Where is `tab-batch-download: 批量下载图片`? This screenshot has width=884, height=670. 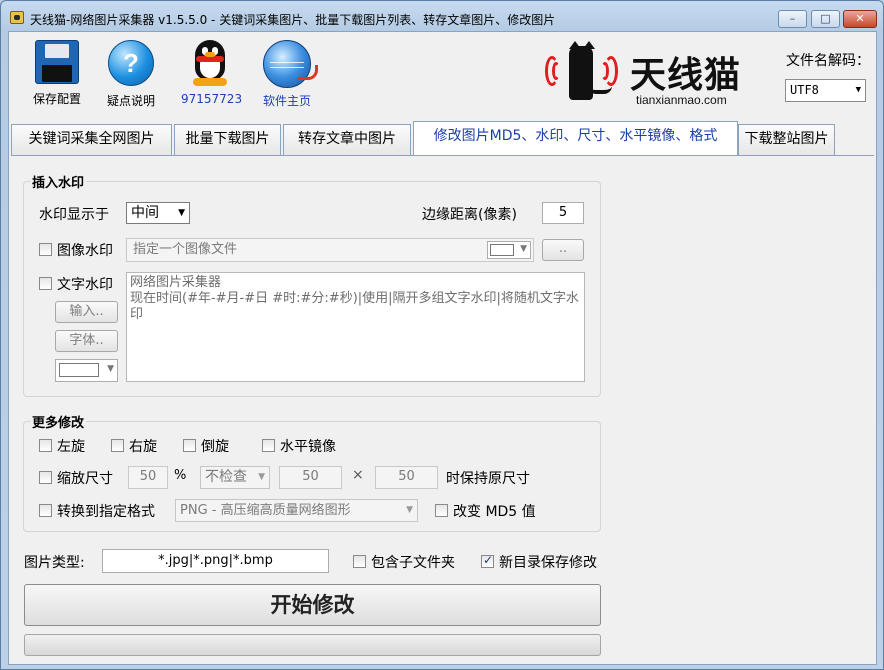 tab-batch-download: 批量下载图片 is located at coordinates (227, 140).